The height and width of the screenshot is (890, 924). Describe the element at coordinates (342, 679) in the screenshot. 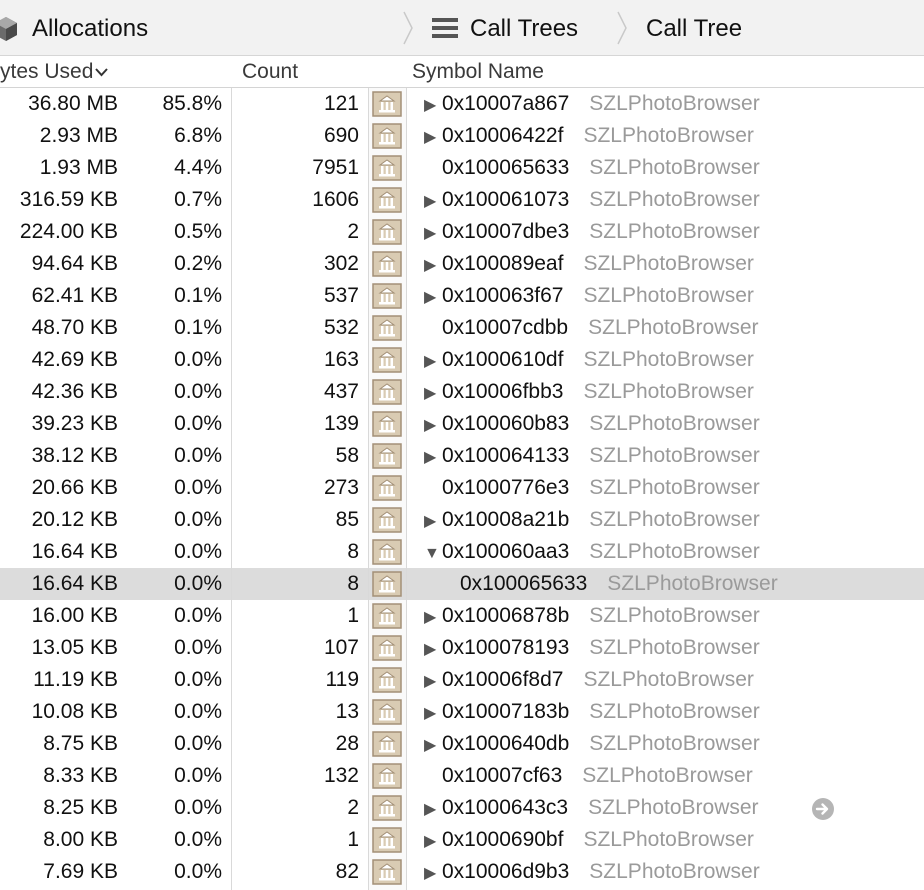

I see `count-cell: 119` at that location.